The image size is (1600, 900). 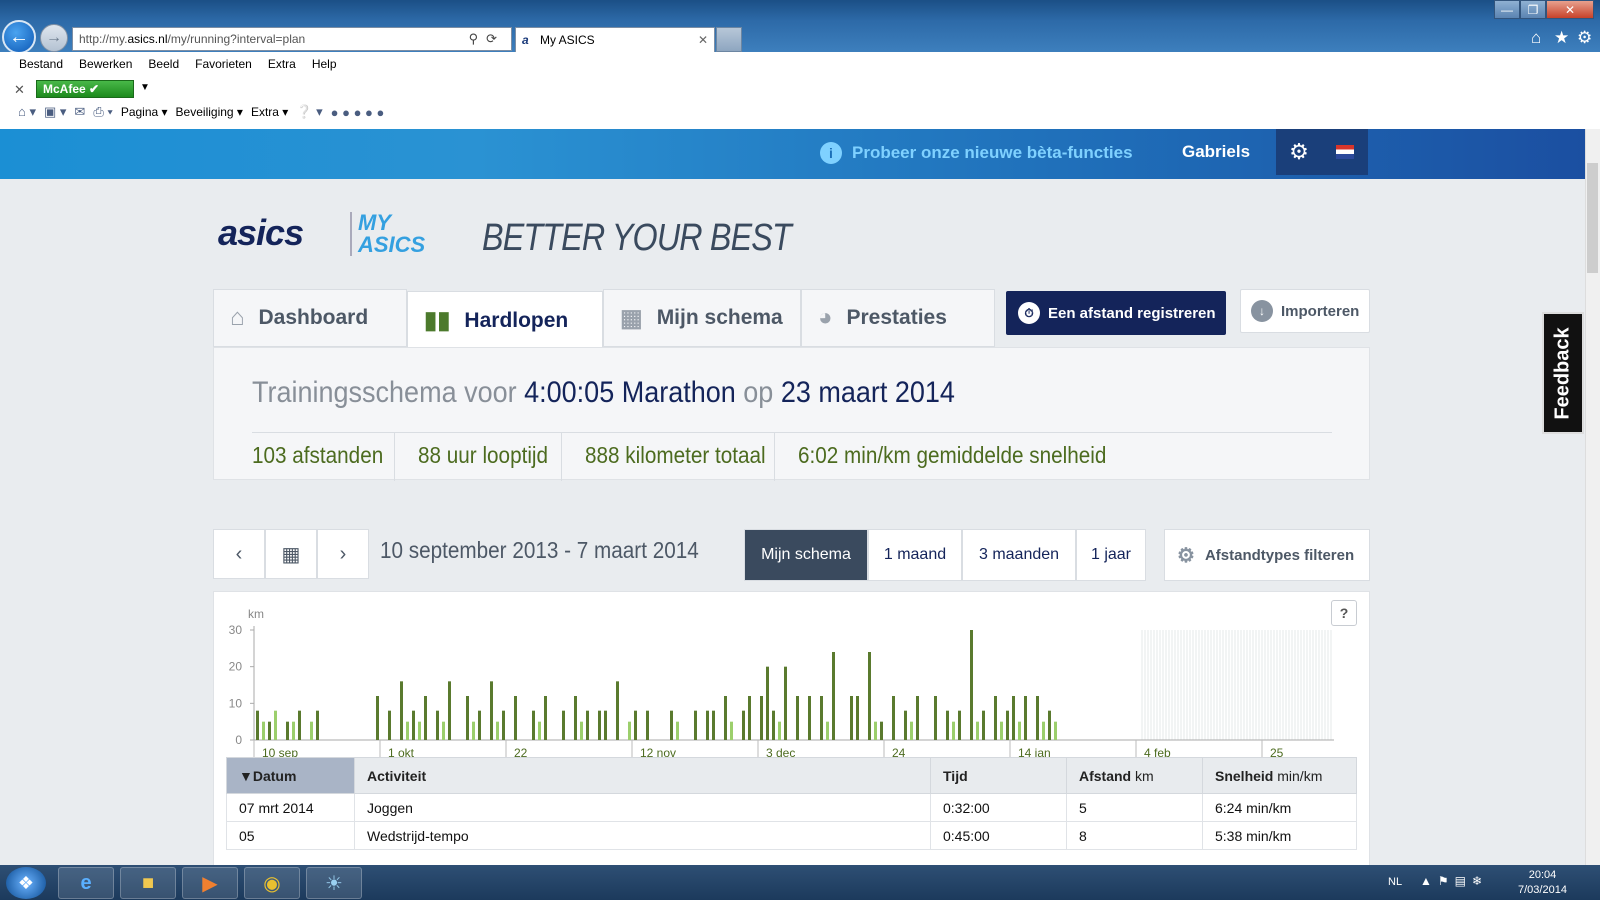 What do you see at coordinates (54, 38) in the screenshot?
I see `forward-button: →` at bounding box center [54, 38].